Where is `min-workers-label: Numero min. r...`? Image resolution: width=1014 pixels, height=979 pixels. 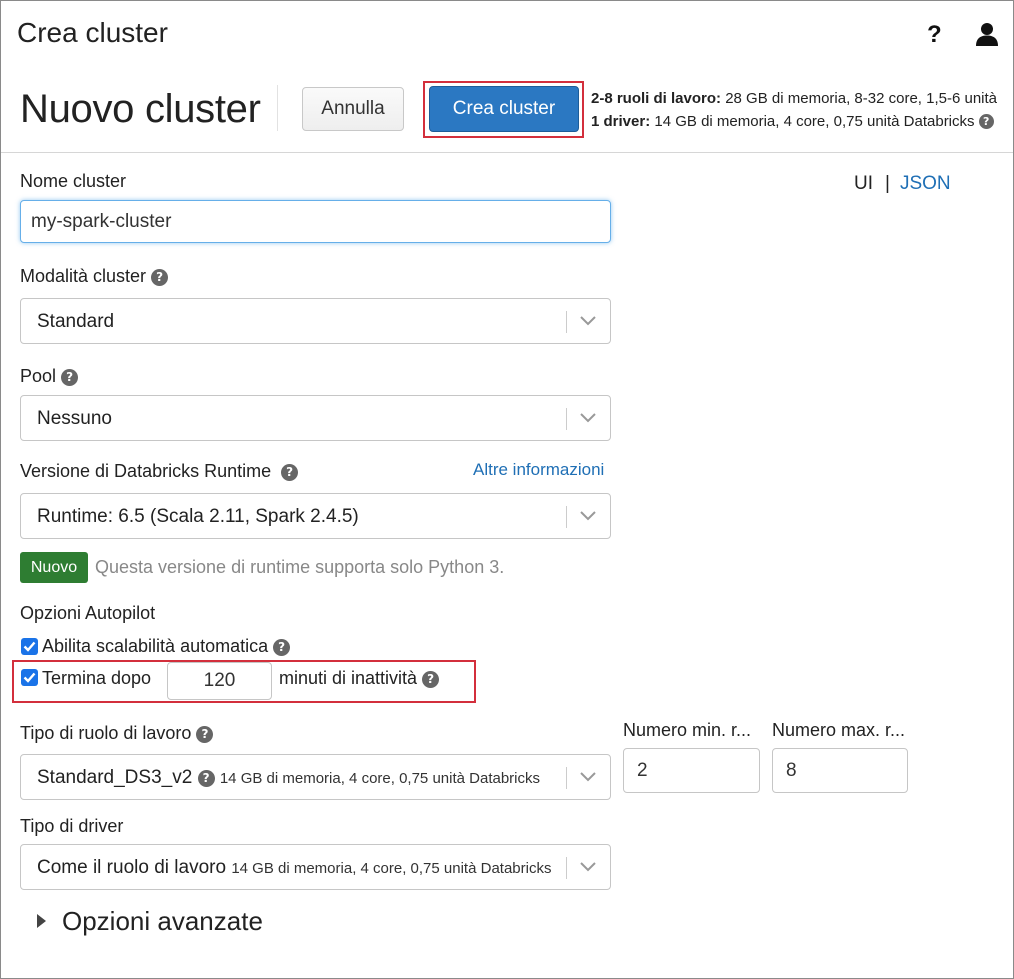 min-workers-label: Numero min. r... is located at coordinates (687, 730).